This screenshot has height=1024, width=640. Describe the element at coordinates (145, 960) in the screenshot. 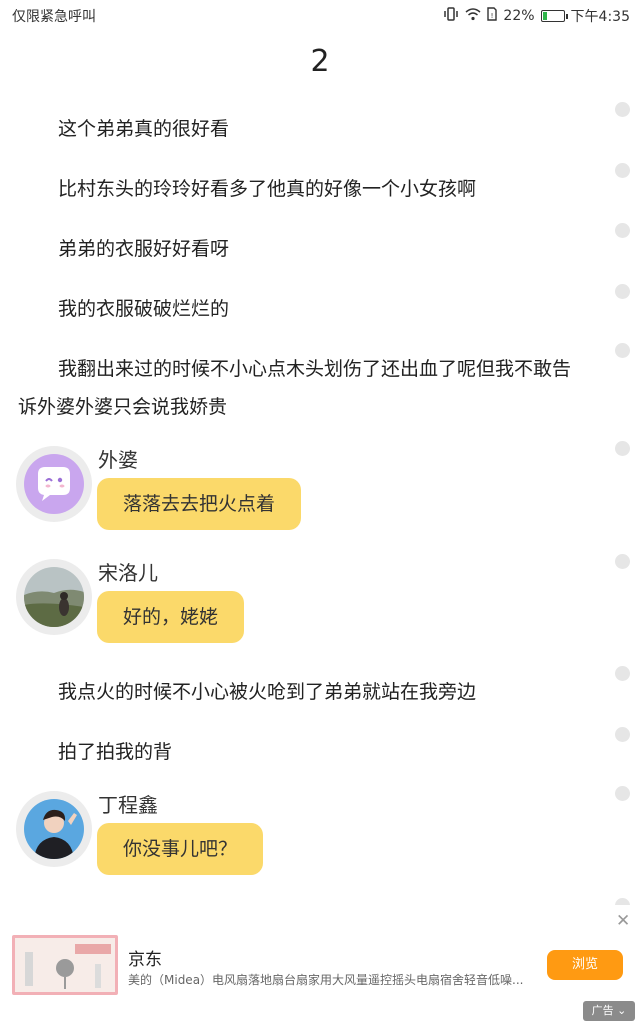

I see `ad-brand: 京东` at that location.